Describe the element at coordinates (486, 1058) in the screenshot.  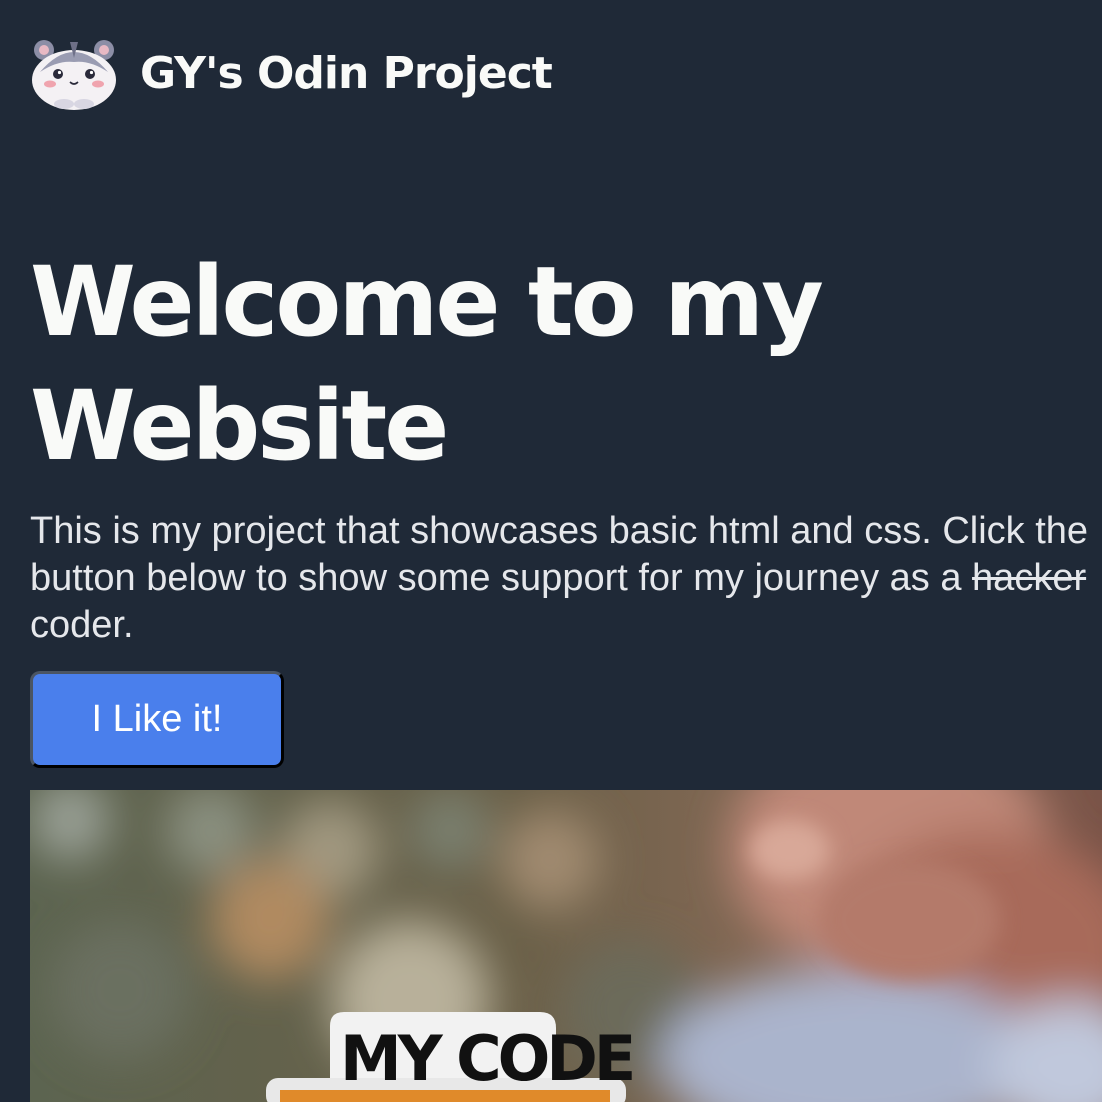
I see `sticker-text: MY CODE` at that location.